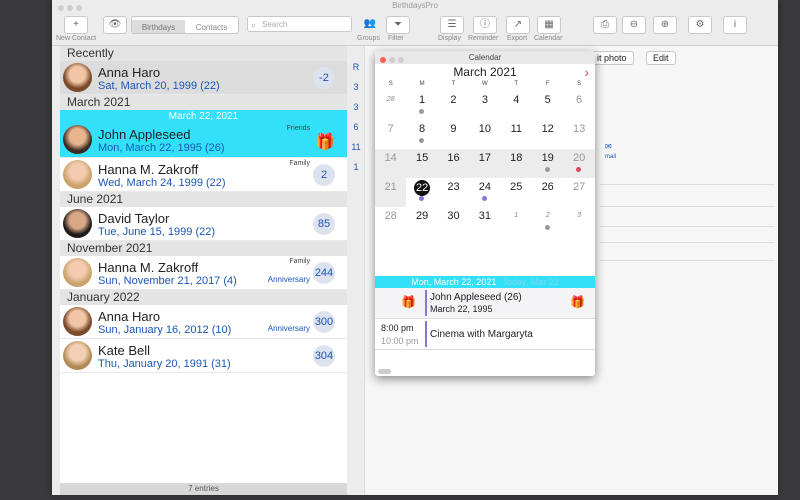 The height and width of the screenshot is (500, 800). I want to click on weekday: M, so click(422, 84).